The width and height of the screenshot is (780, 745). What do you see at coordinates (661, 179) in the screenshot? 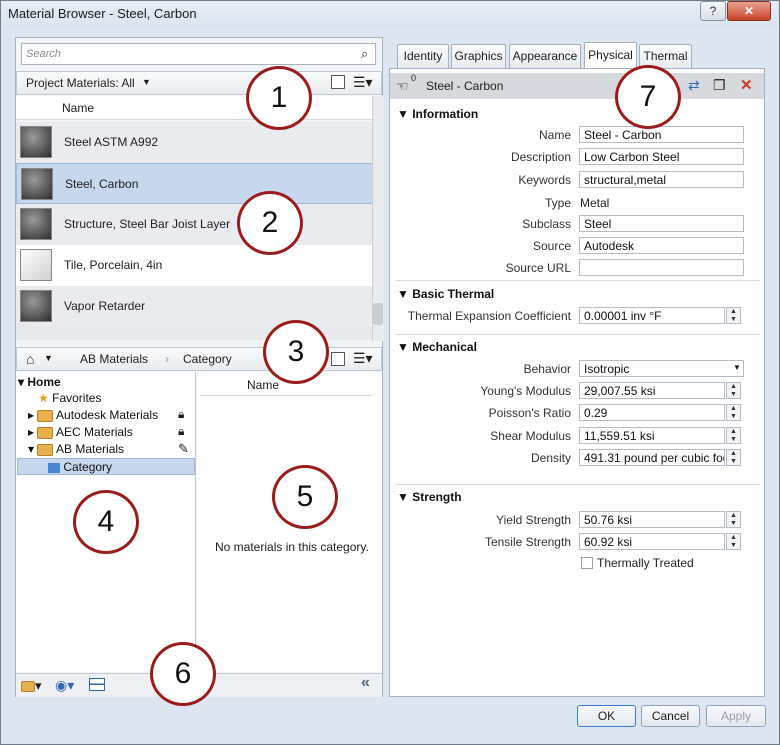
I see `property-field: structural,metal` at bounding box center [661, 179].